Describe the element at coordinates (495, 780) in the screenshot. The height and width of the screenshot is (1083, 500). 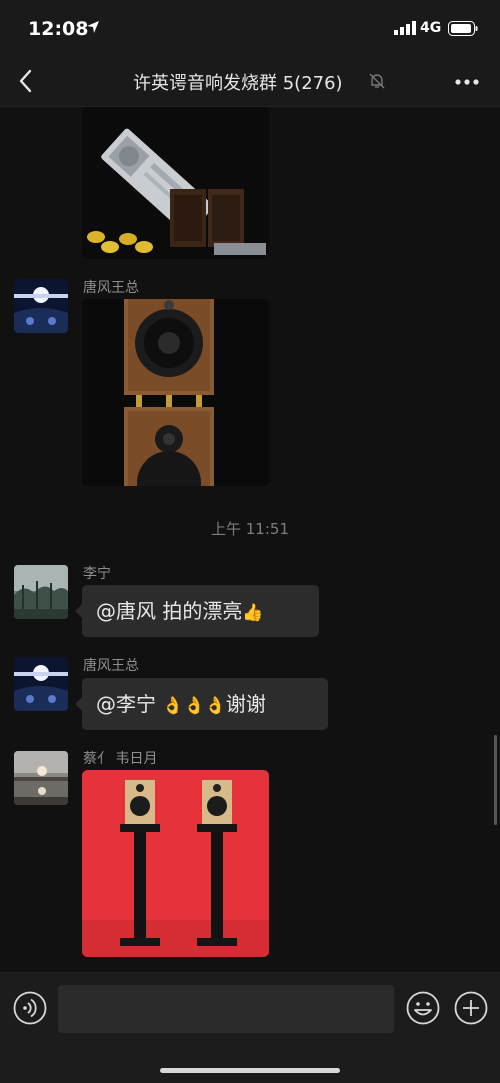
I see `scrollbar` at that location.